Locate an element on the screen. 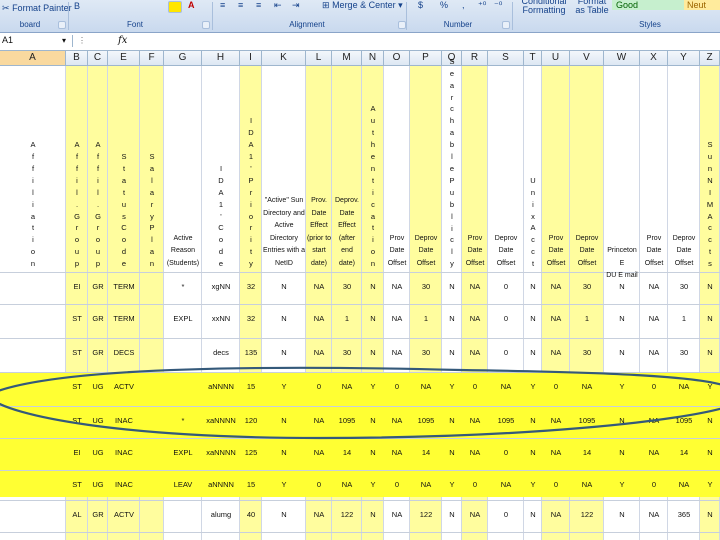 This screenshot has width=720, height=540. font-launcher-icon is located at coordinates (206, 25).